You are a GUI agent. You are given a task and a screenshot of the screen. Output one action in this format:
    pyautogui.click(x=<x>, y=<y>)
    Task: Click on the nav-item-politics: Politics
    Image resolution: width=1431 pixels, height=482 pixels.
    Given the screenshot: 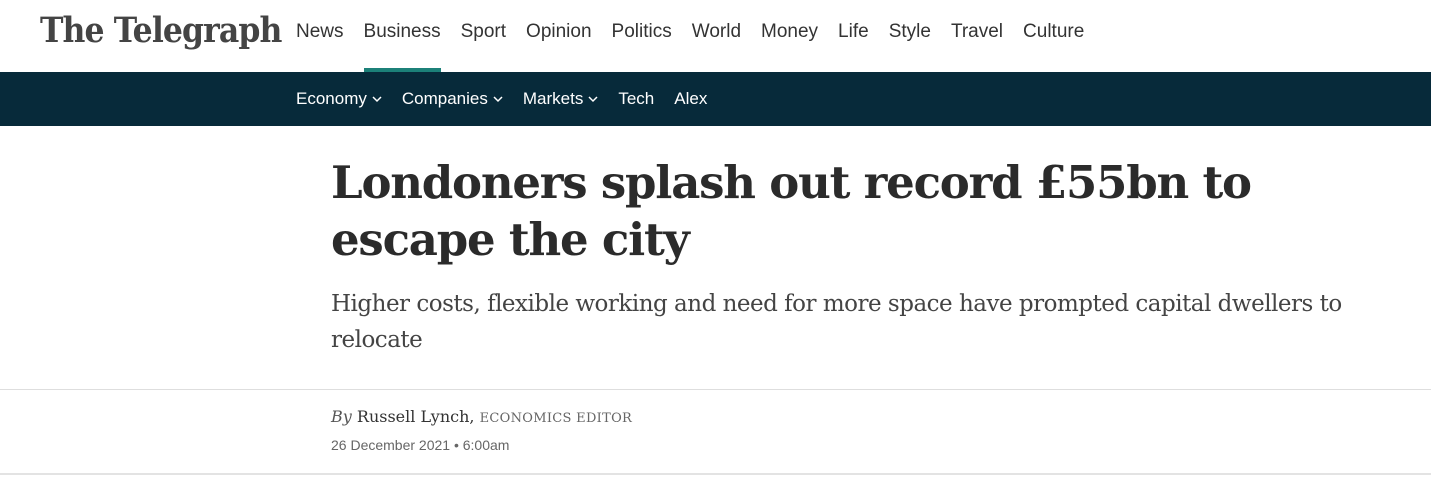 What is the action you would take?
    pyautogui.click(x=642, y=36)
    